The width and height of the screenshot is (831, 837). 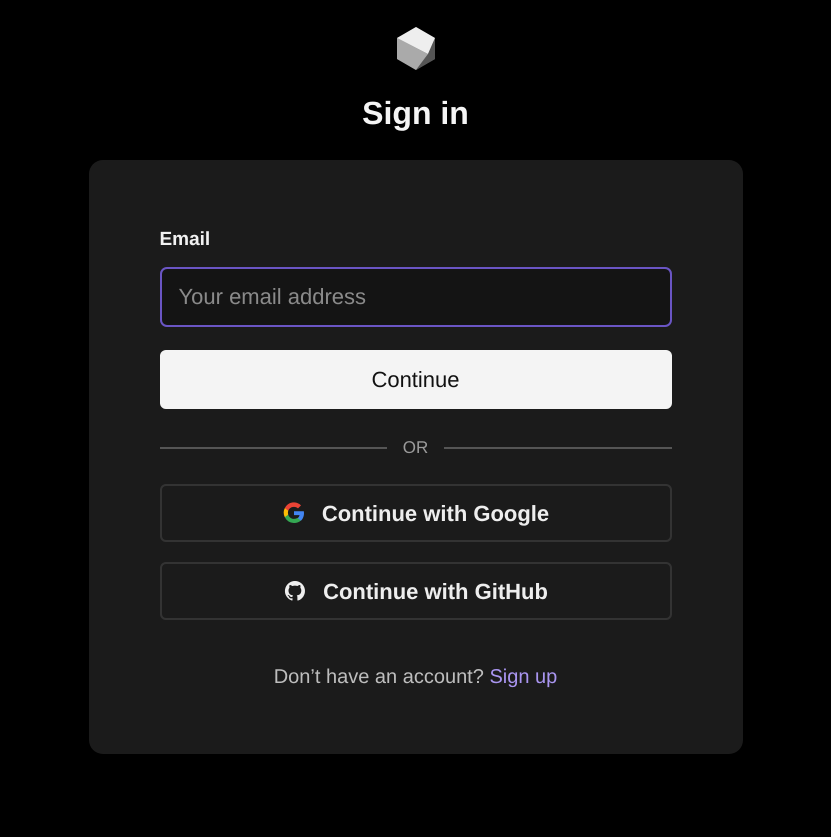 I want to click on page-title: Sign in, so click(x=415, y=113).